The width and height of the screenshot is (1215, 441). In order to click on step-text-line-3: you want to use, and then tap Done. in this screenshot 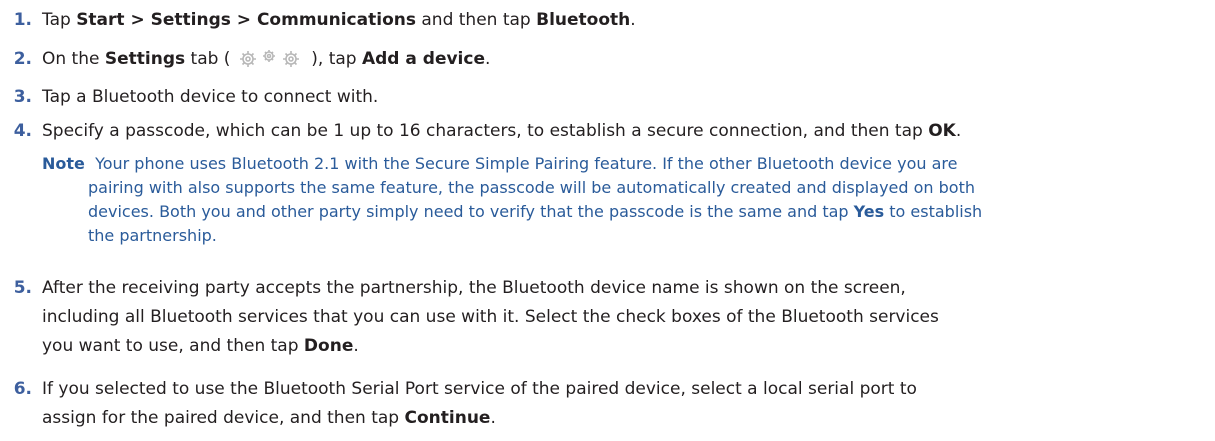, I will do `click(200, 346)`.